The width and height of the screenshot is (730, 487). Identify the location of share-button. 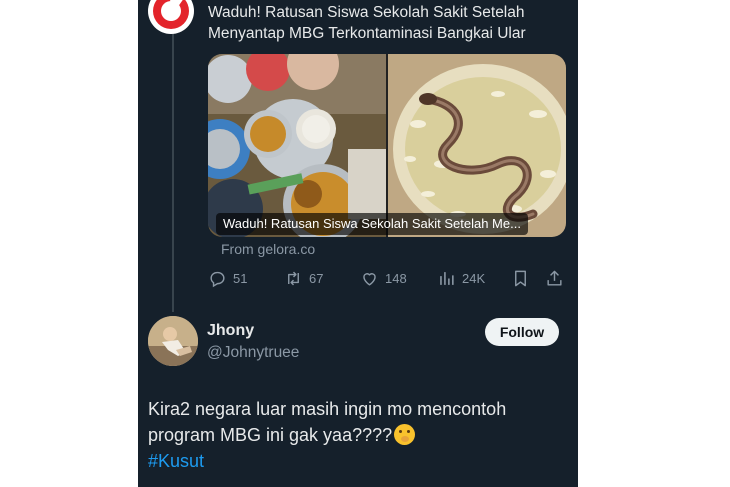
(554, 278).